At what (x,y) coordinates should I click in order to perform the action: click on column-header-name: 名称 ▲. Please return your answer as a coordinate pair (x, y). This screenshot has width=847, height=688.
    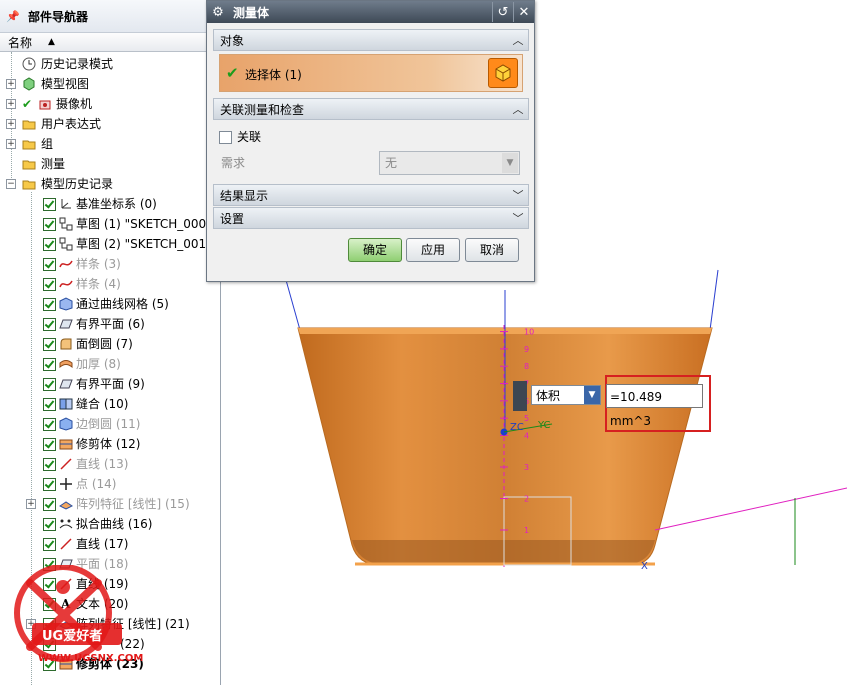
    Looking at the image, I should click on (110, 42).